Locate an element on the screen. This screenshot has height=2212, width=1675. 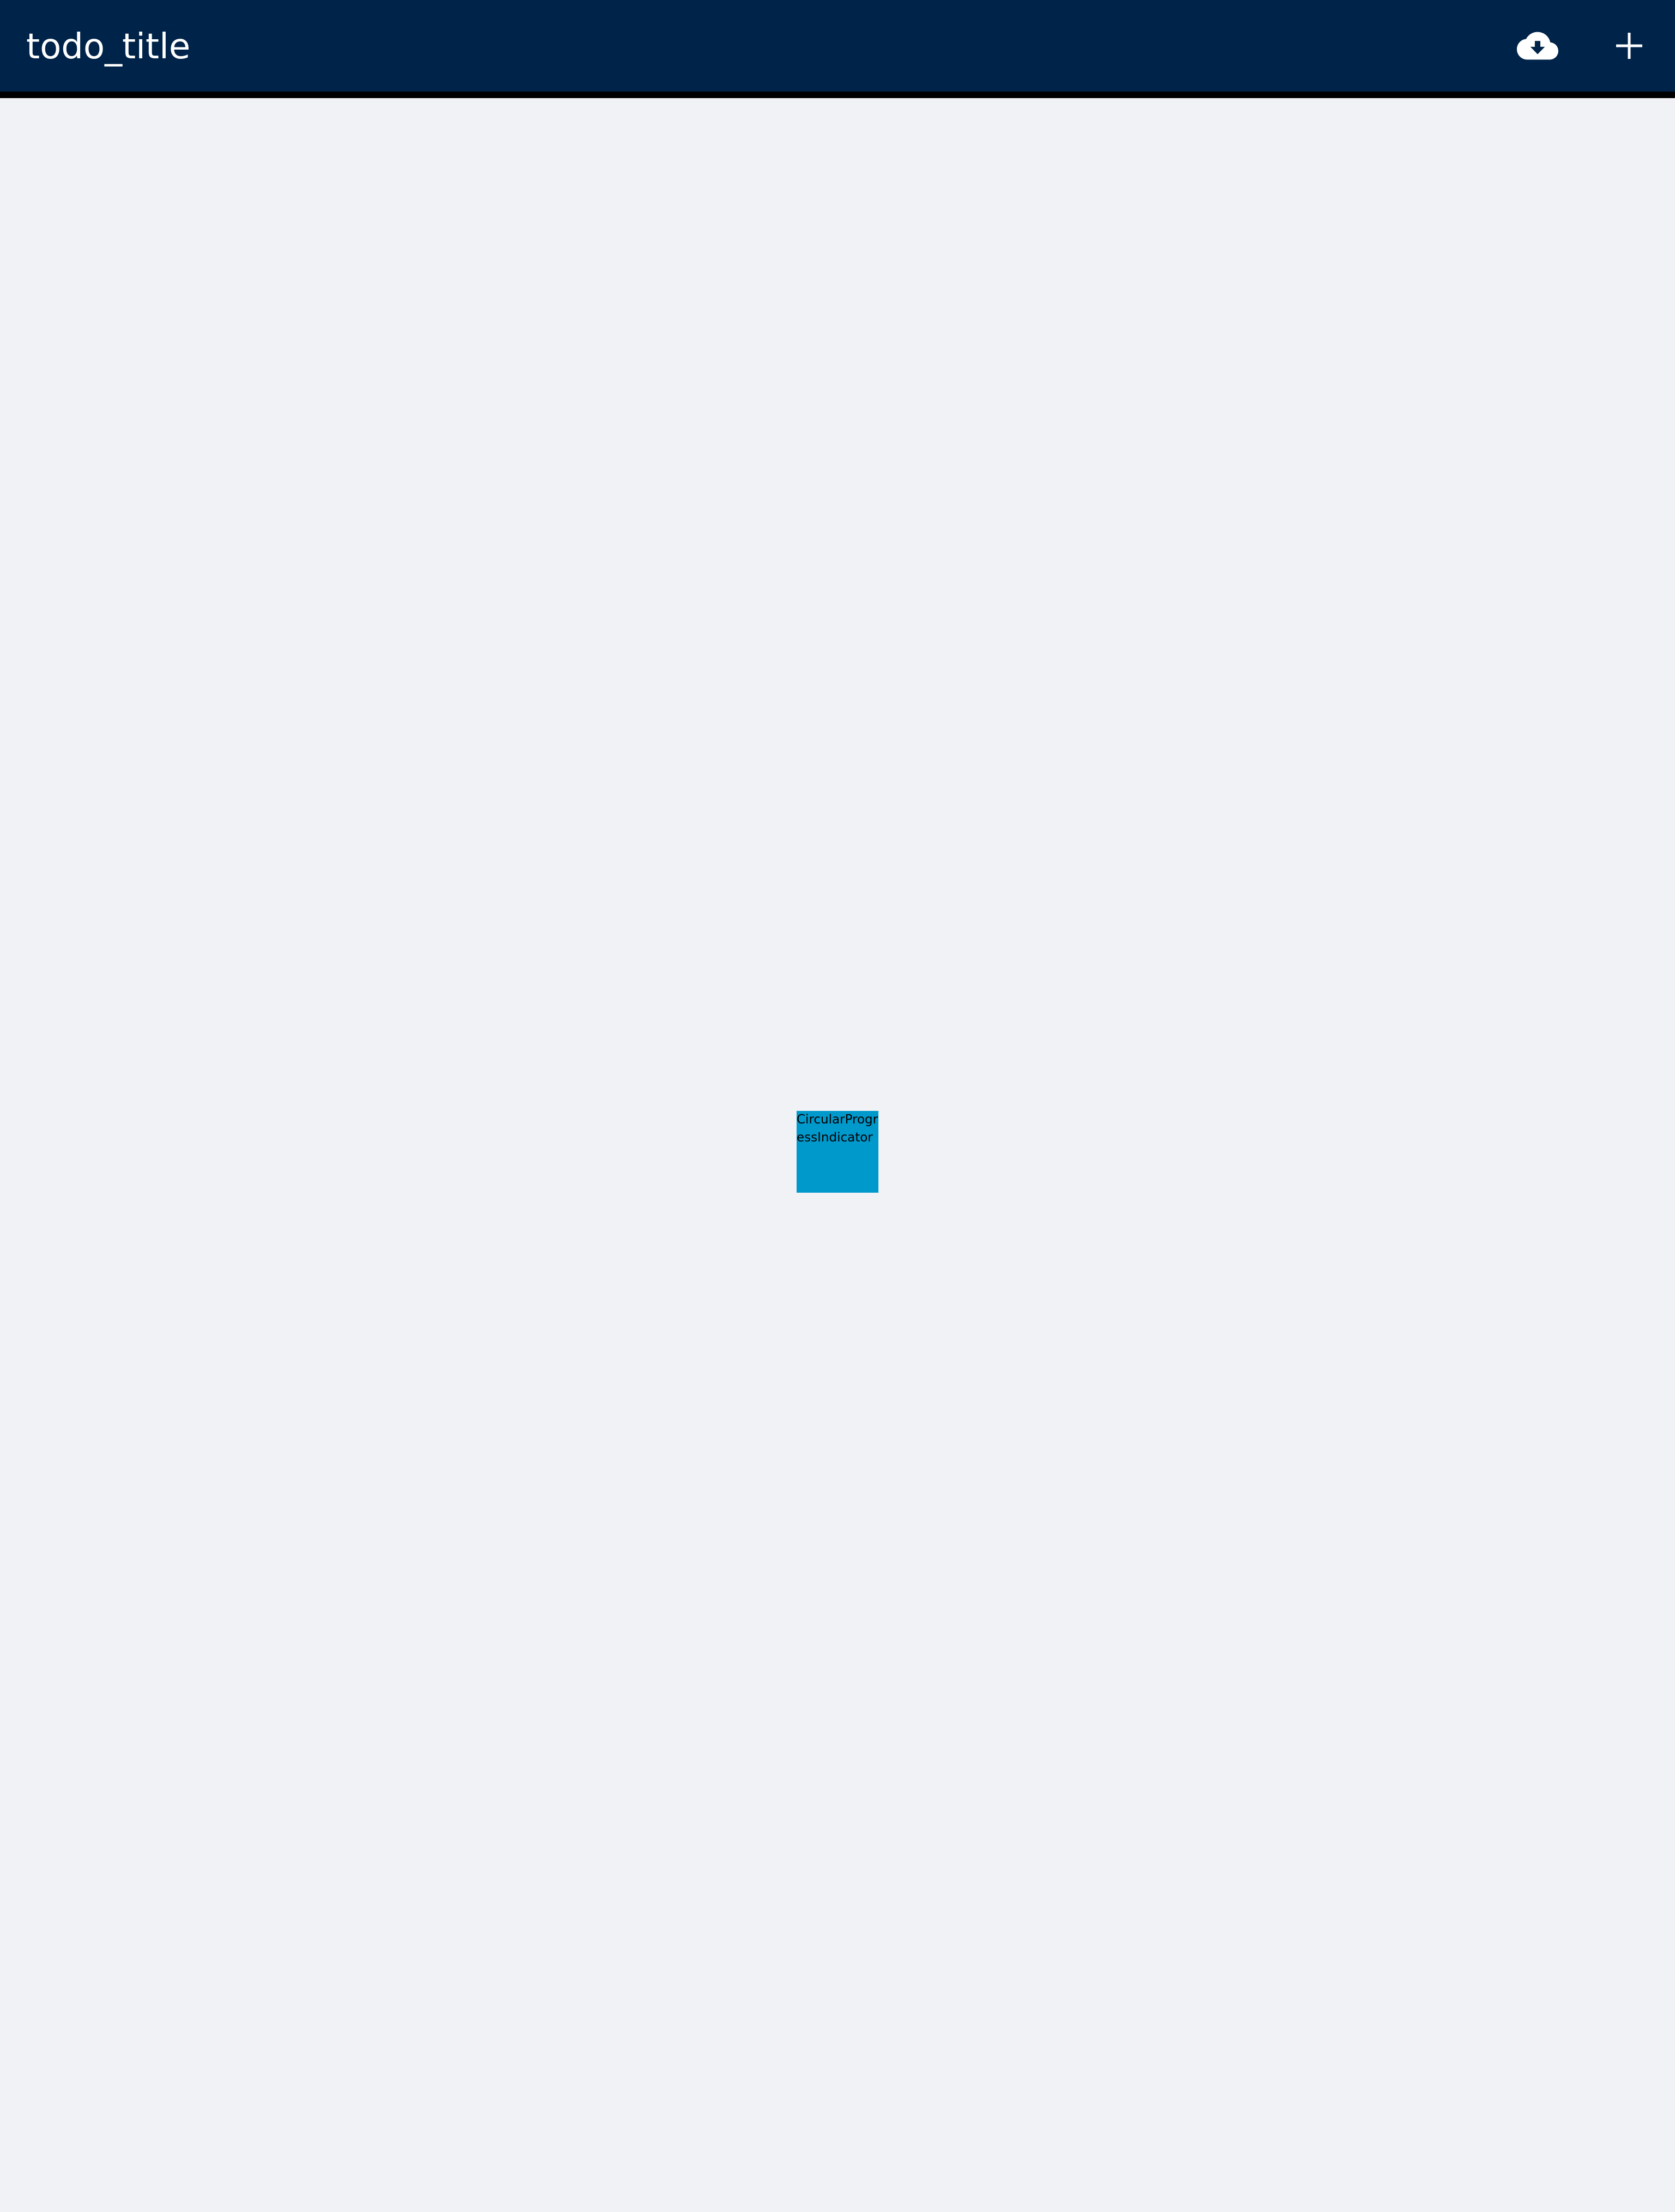
cloud-download-icon is located at coordinates (1538, 46).